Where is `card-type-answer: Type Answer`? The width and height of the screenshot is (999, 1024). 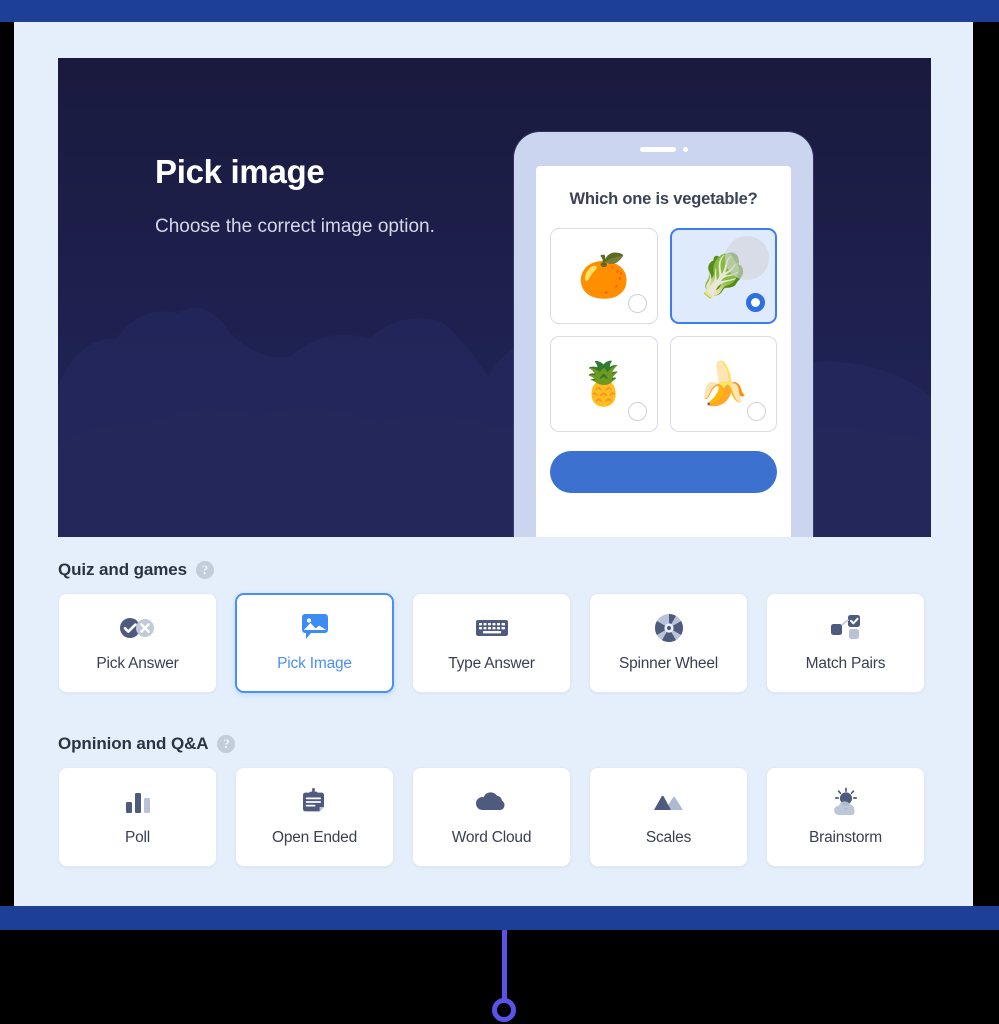 card-type-answer: Type Answer is located at coordinates (491, 643).